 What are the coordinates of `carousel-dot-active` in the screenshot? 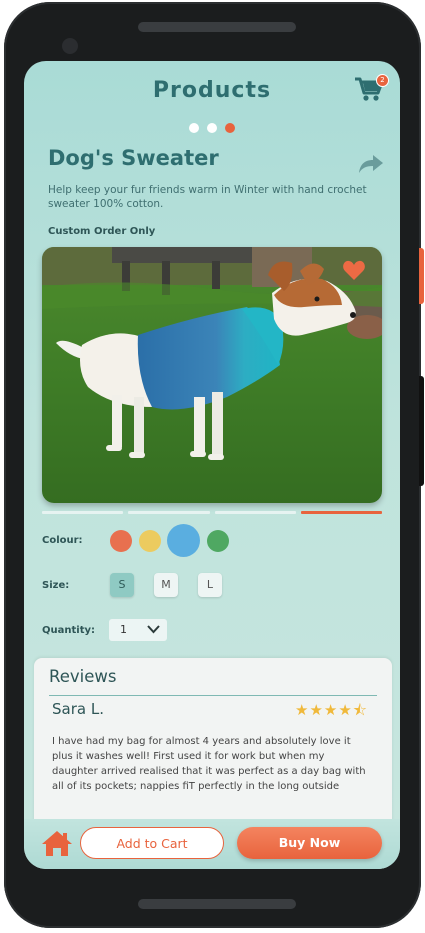 It's located at (230, 128).